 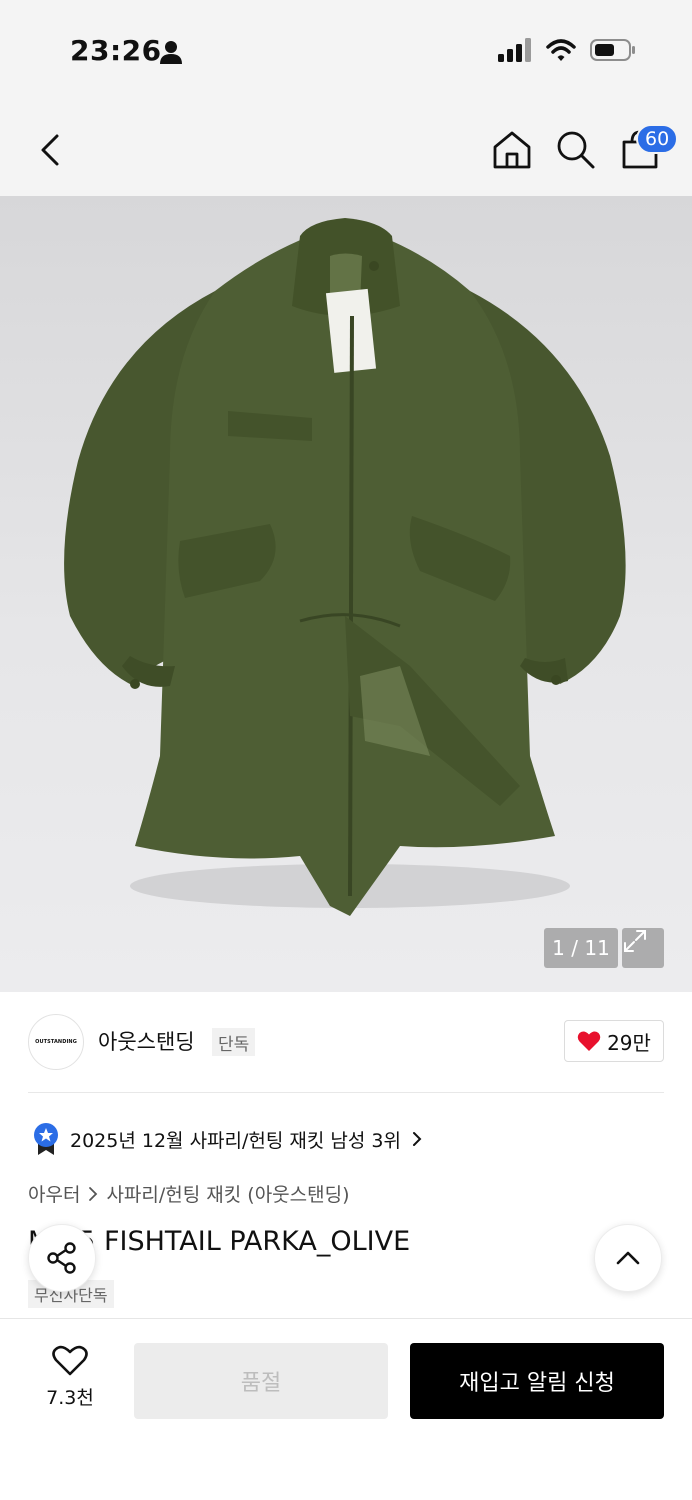 What do you see at coordinates (514, 50) in the screenshot?
I see `signal-icon` at bounding box center [514, 50].